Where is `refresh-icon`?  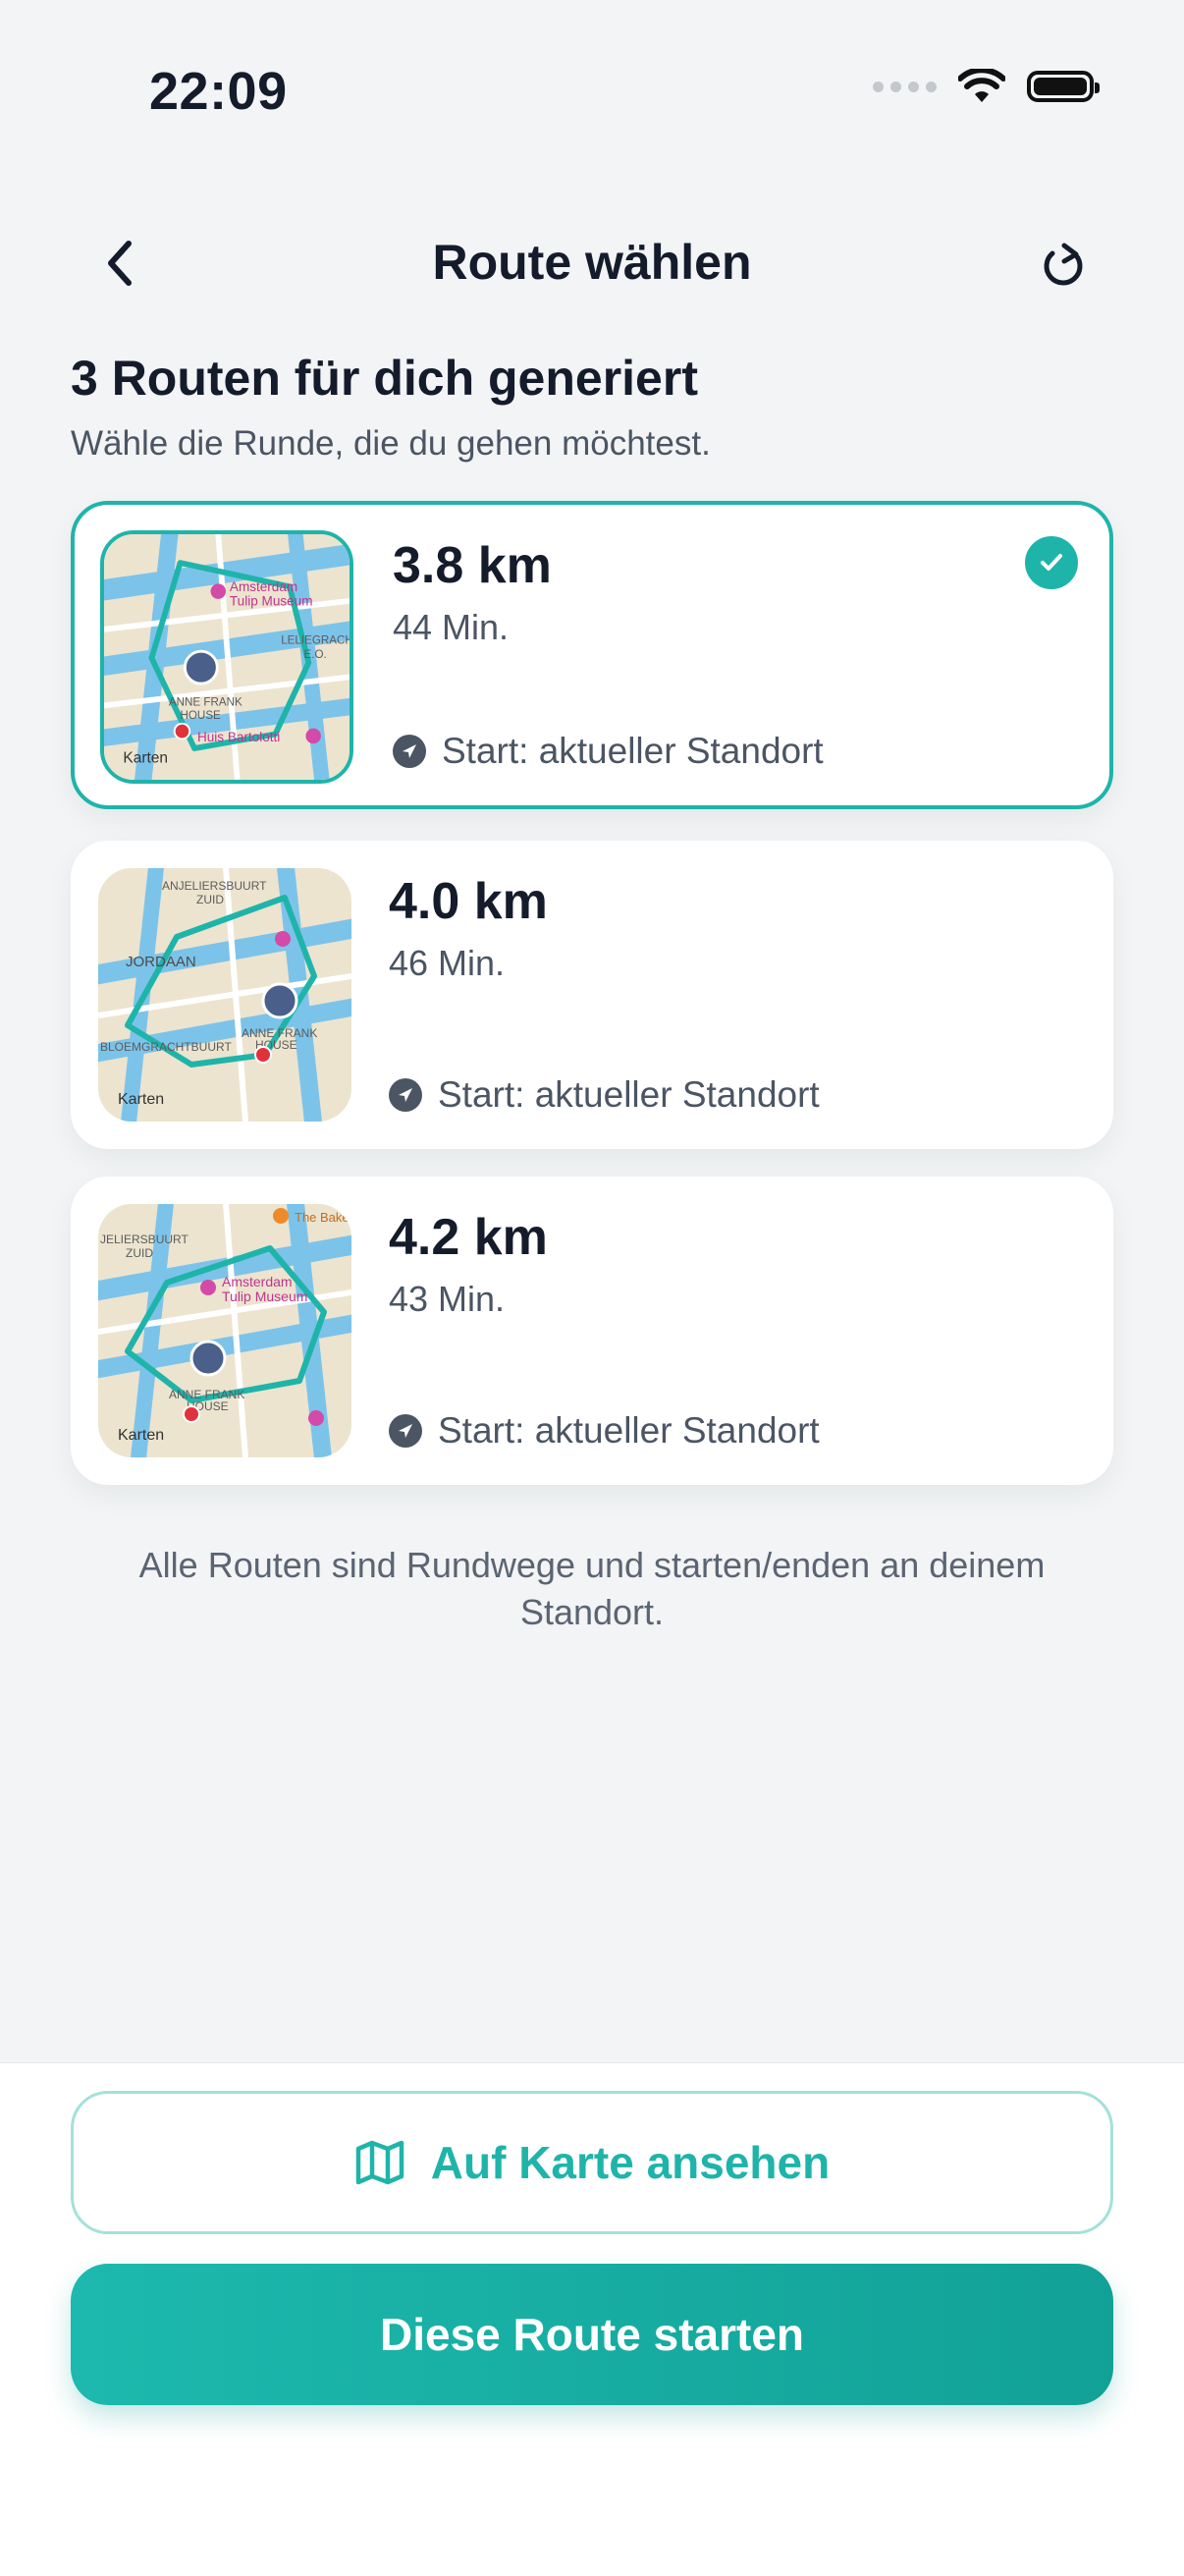 refresh-icon is located at coordinates (1063, 265).